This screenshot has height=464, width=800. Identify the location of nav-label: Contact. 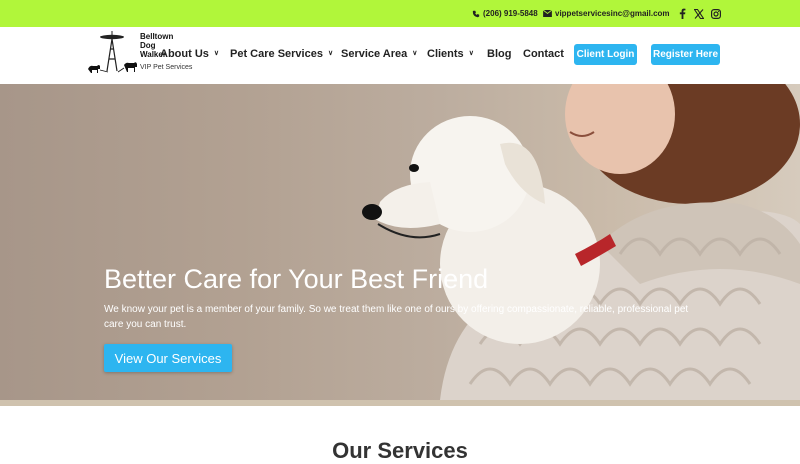
(543, 54).